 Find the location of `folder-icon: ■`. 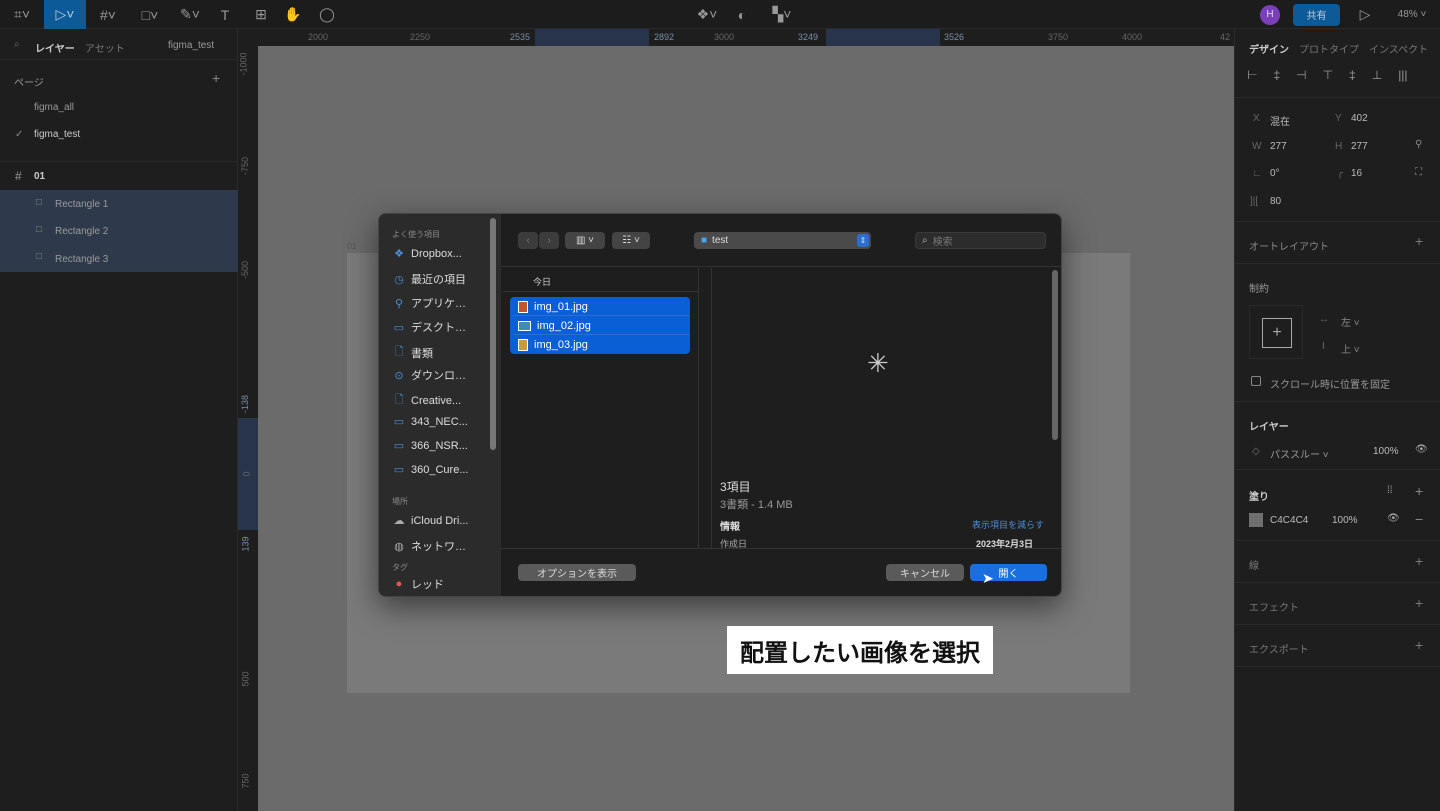

folder-icon: ■ is located at coordinates (704, 240).